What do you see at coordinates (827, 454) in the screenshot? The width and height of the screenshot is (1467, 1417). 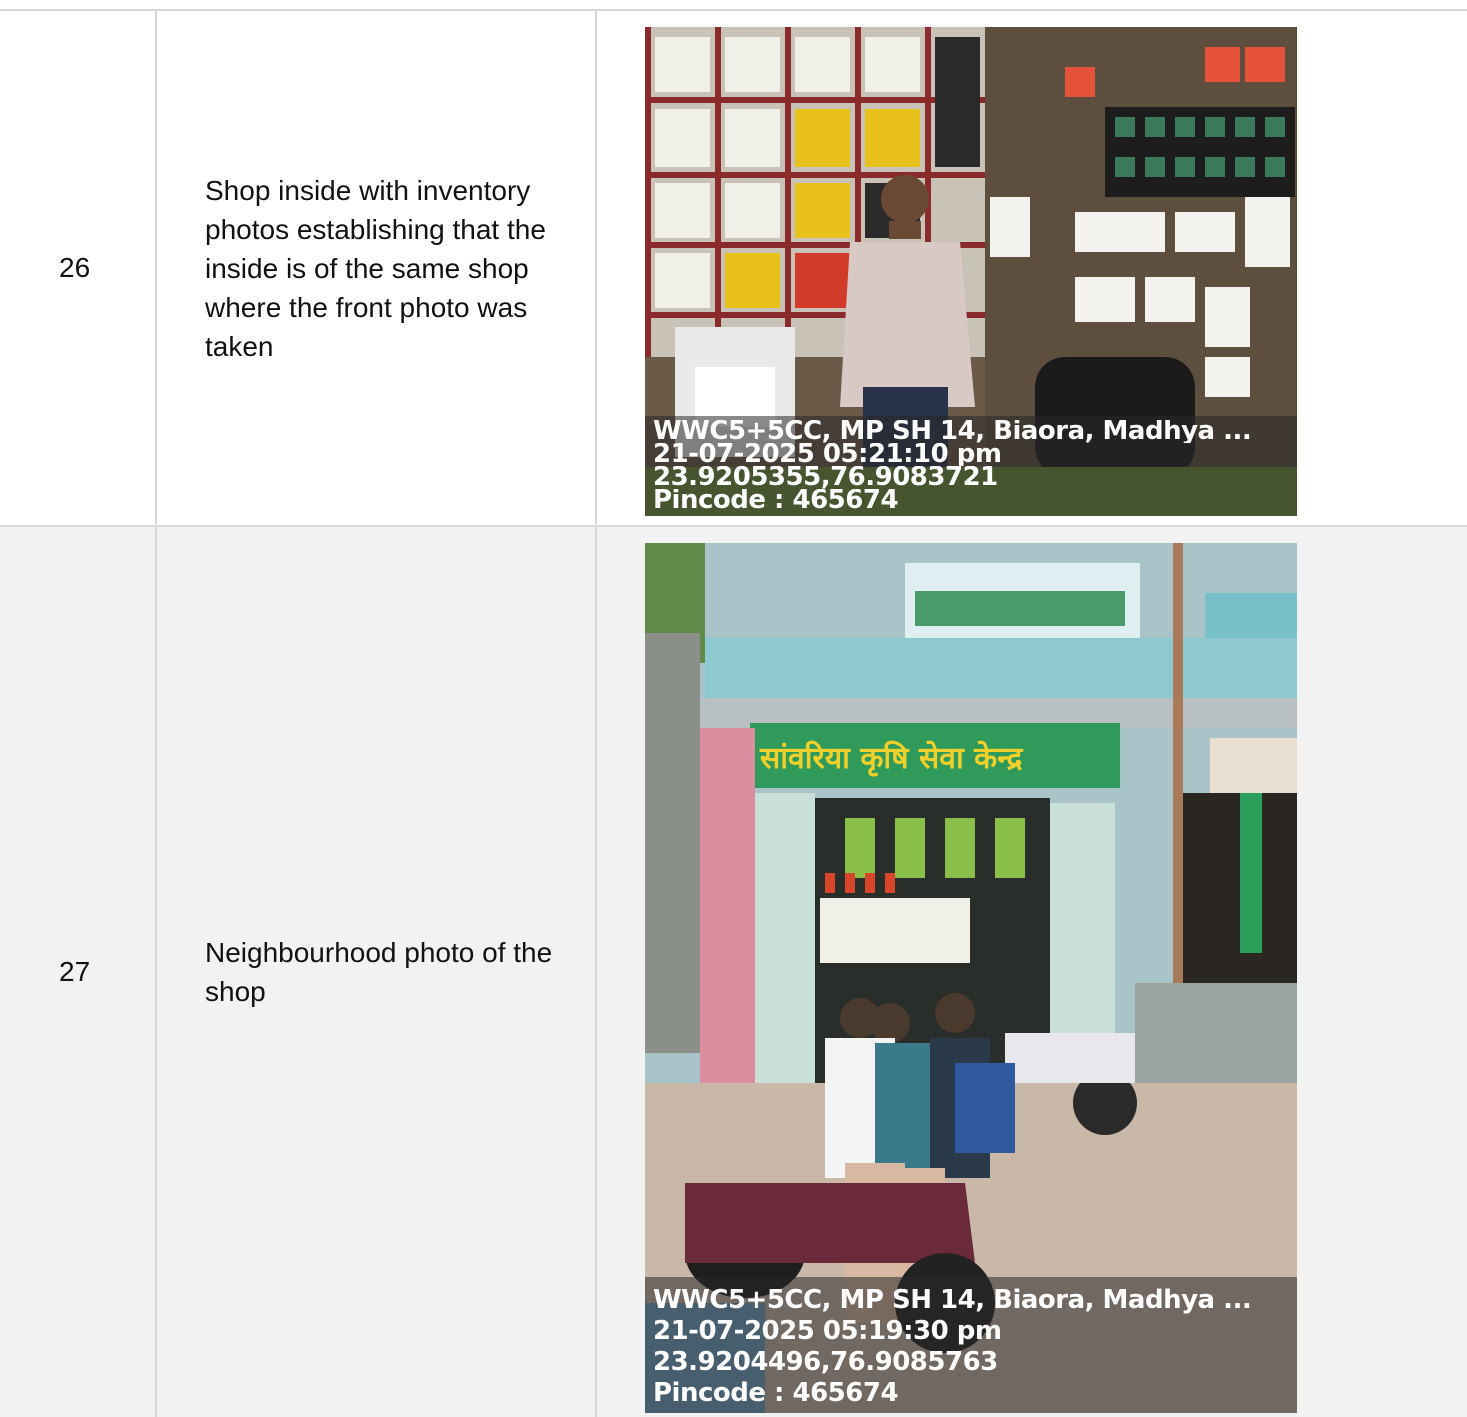 I see `stamp-datetime: 21-07-2025 05:21:10 pm` at bounding box center [827, 454].